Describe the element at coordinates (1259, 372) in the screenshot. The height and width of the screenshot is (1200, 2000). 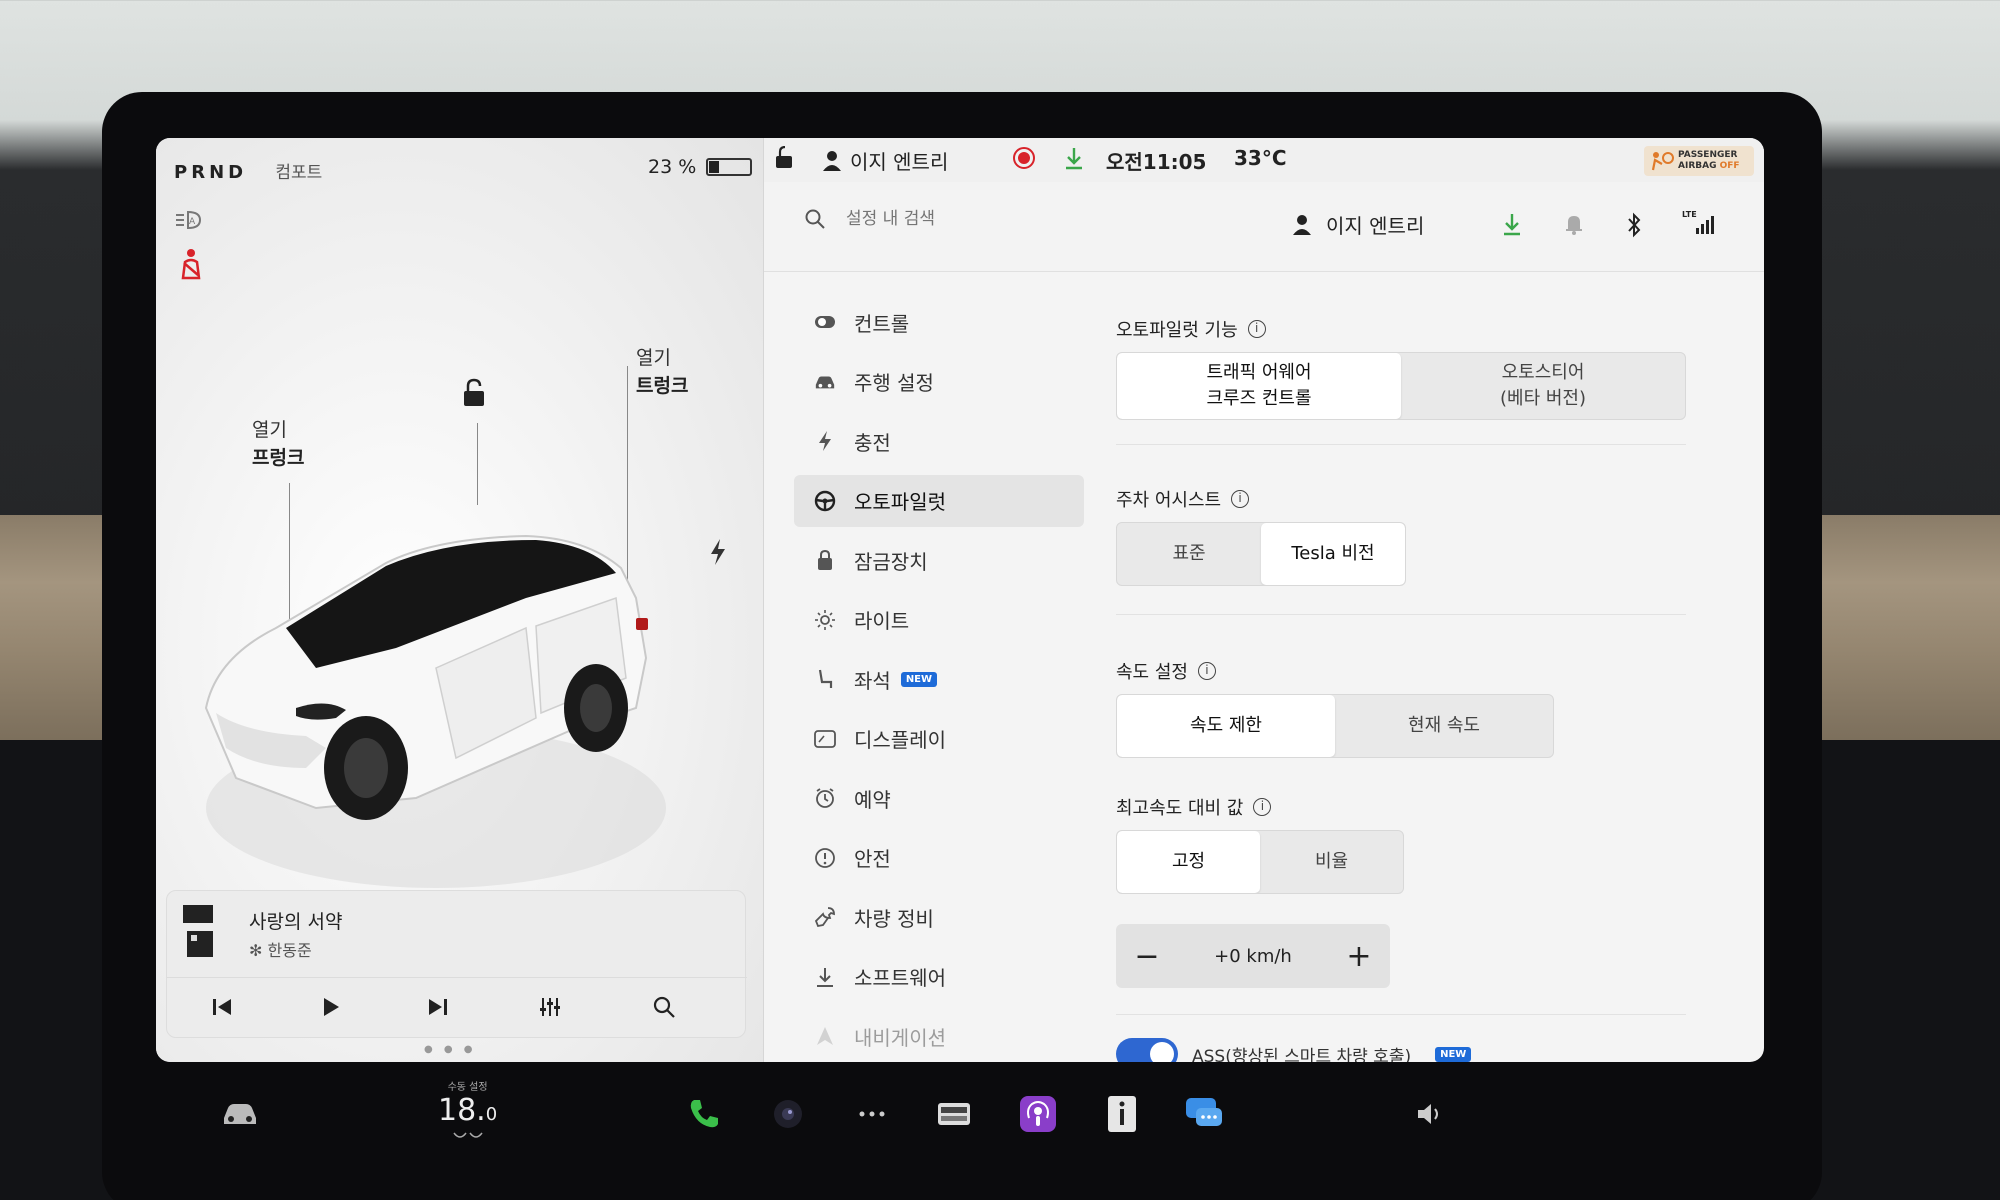
I see `tacc-line1: 트래픽 어웨어` at that location.